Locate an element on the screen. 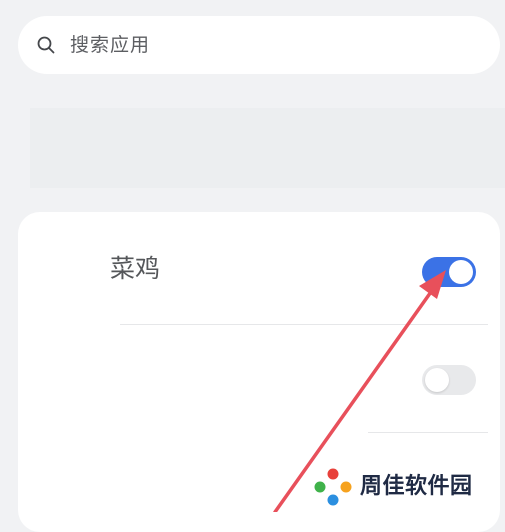  watermark-text: 周佳软件园 is located at coordinates (416, 486).